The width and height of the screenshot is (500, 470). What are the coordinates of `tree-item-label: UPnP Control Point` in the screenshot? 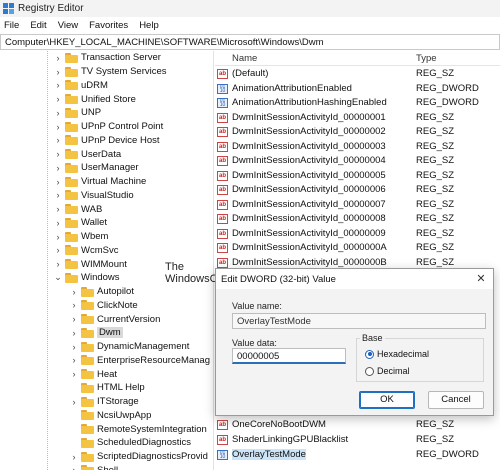 It's located at (122, 127).